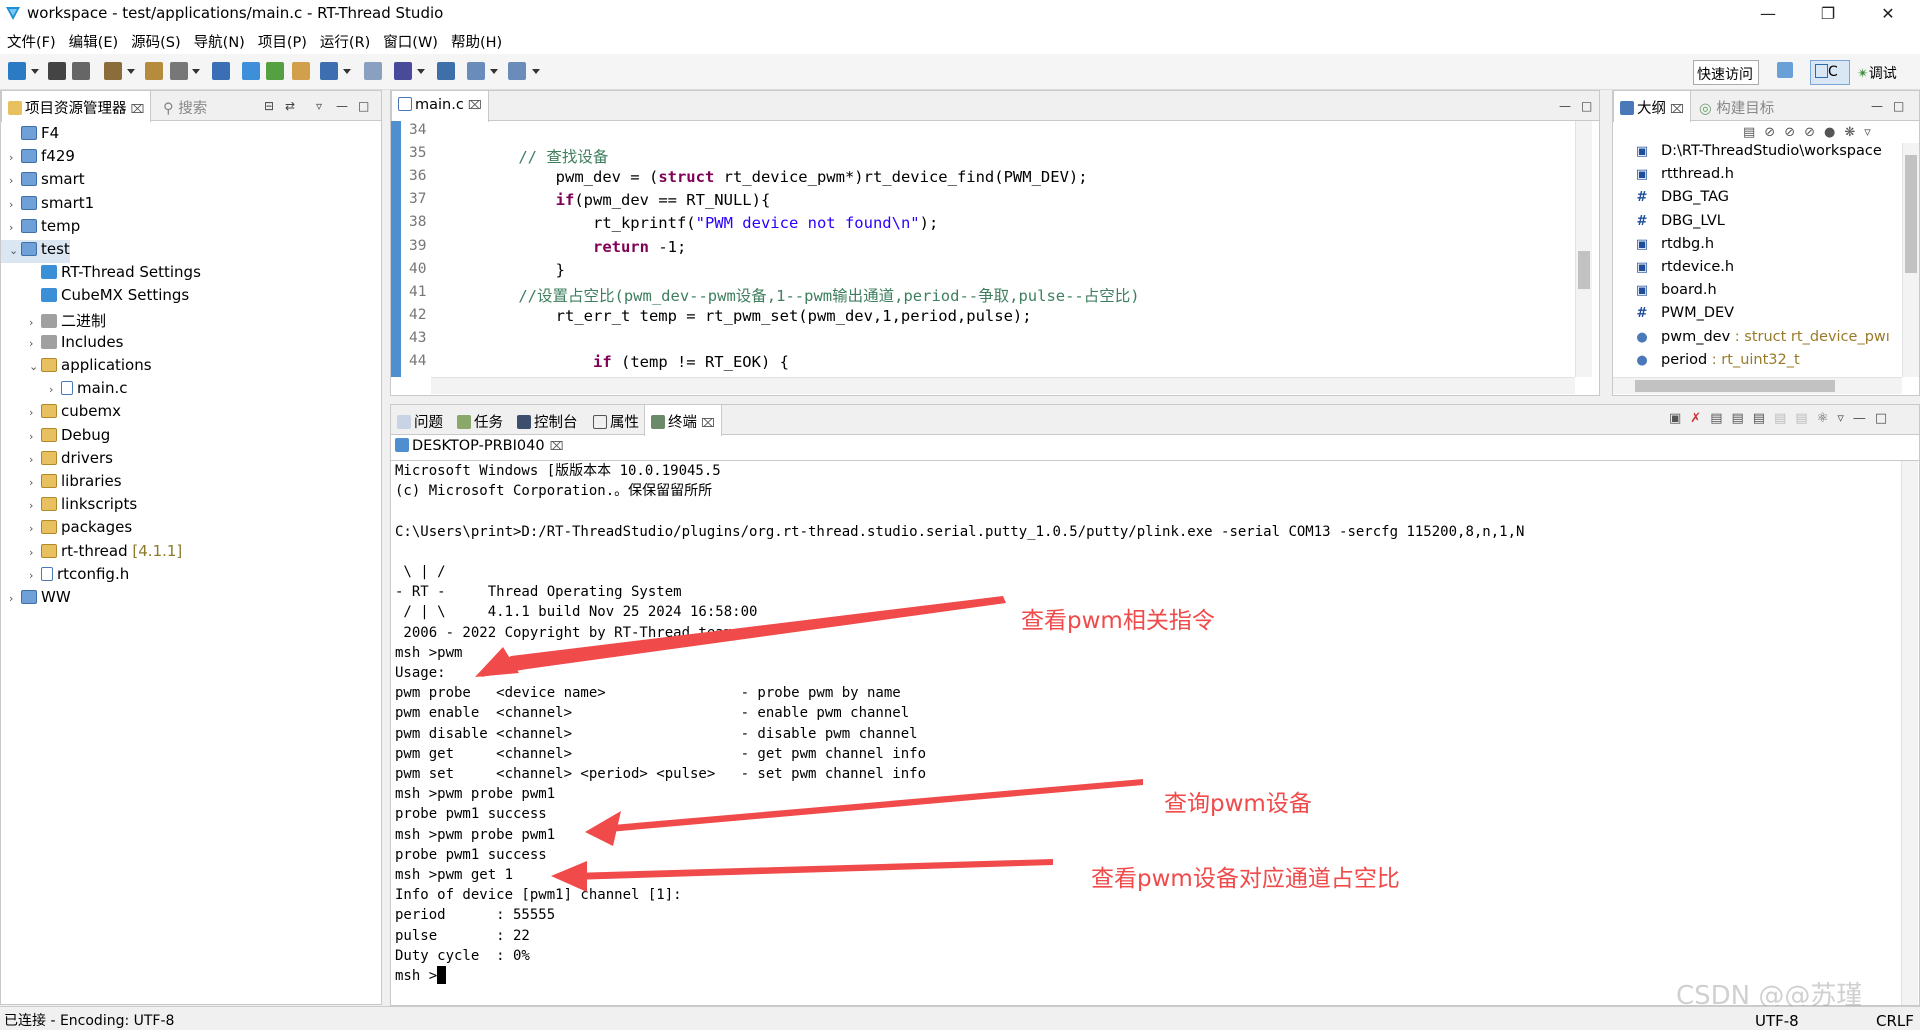 The width and height of the screenshot is (1920, 1030). Describe the element at coordinates (1003, 385) in the screenshot. I see `editor-horizontal-scrollbar` at that location.